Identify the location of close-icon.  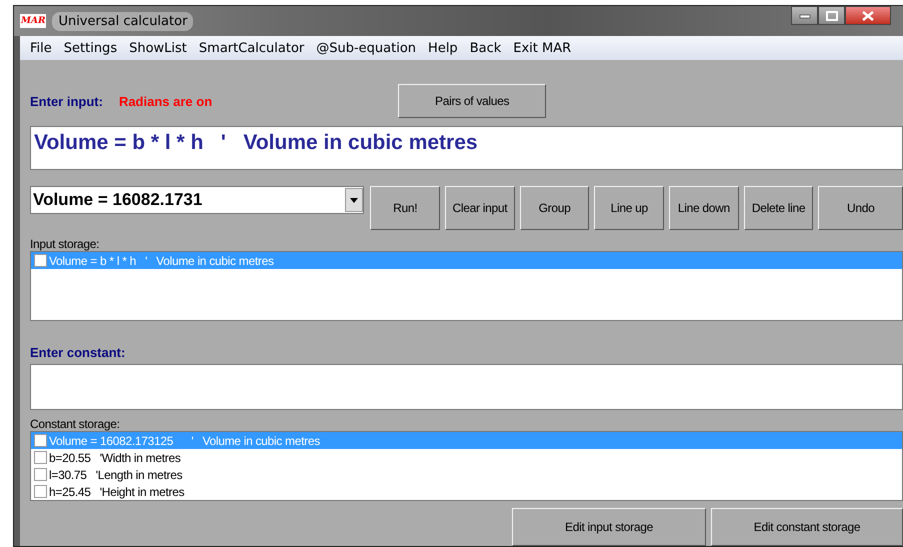
(868, 15).